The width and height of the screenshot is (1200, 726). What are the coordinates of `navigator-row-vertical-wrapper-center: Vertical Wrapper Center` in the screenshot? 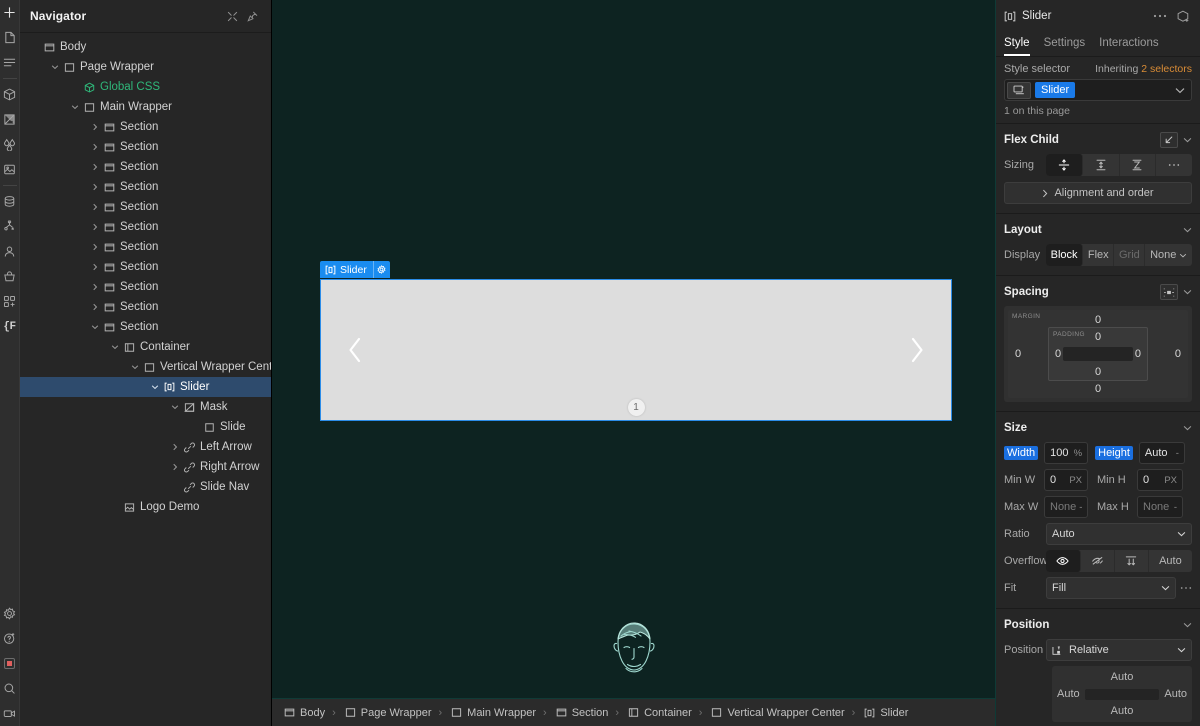 It's located at (145, 367).